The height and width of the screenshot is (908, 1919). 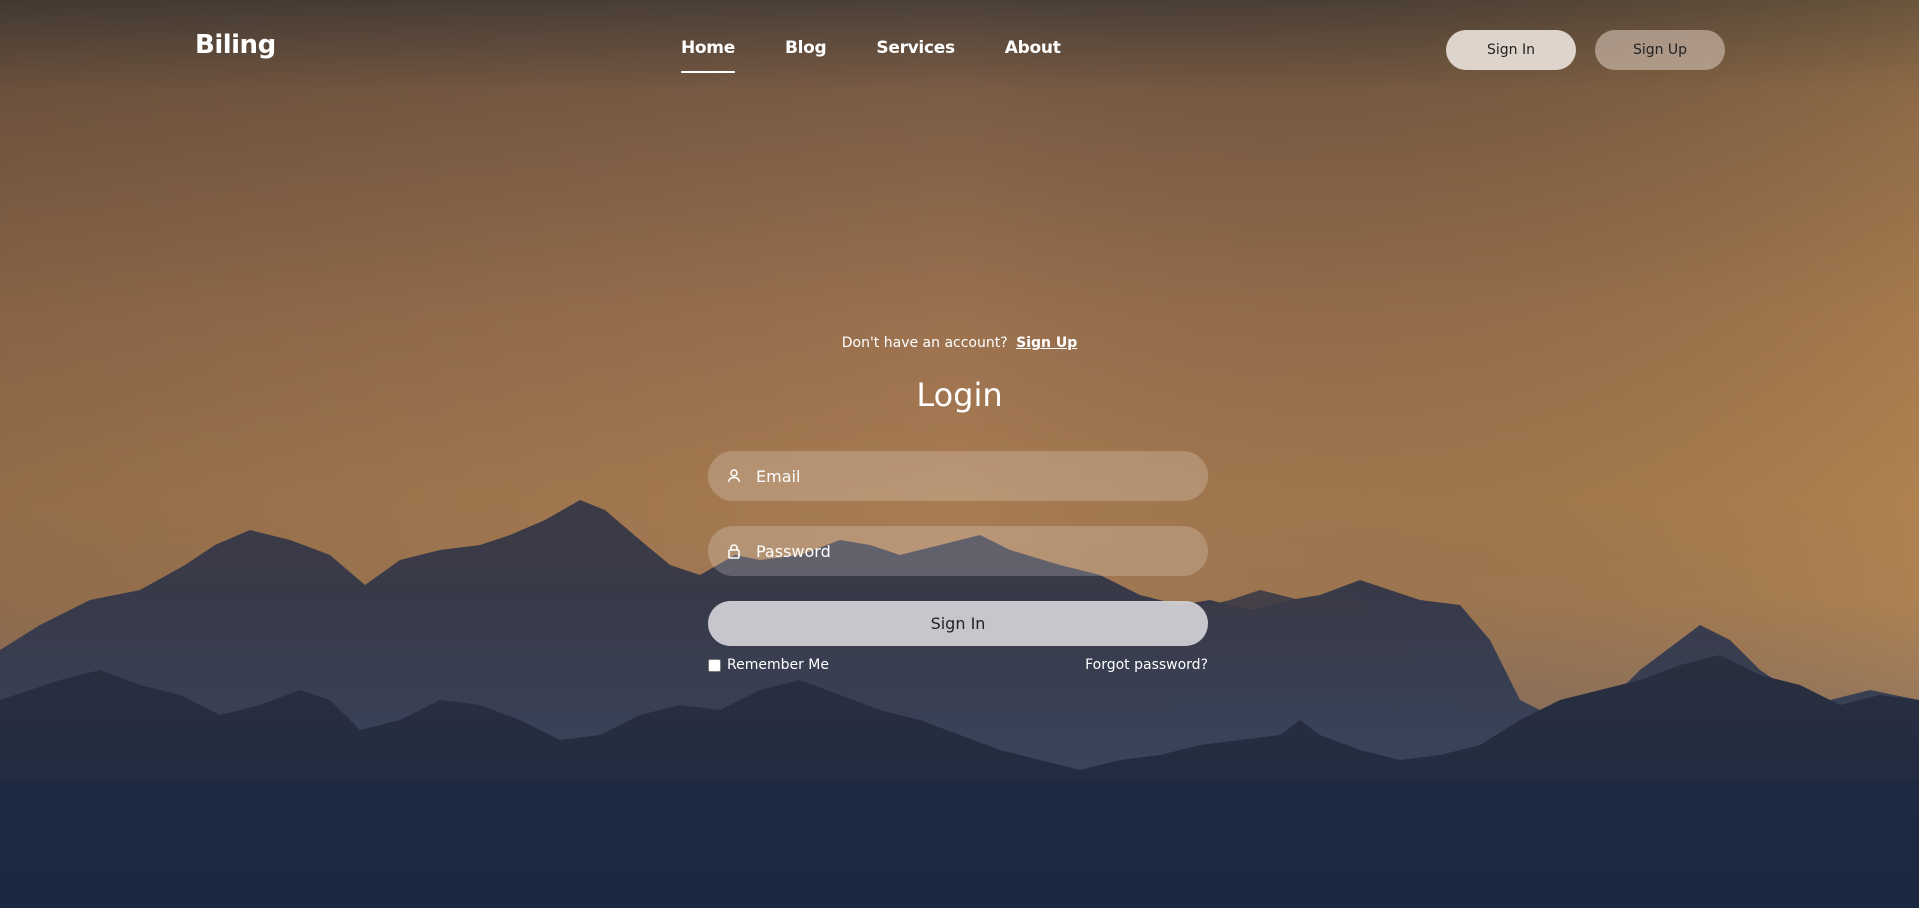 What do you see at coordinates (1511, 50) in the screenshot?
I see `header-sign-in-button: Sign In` at bounding box center [1511, 50].